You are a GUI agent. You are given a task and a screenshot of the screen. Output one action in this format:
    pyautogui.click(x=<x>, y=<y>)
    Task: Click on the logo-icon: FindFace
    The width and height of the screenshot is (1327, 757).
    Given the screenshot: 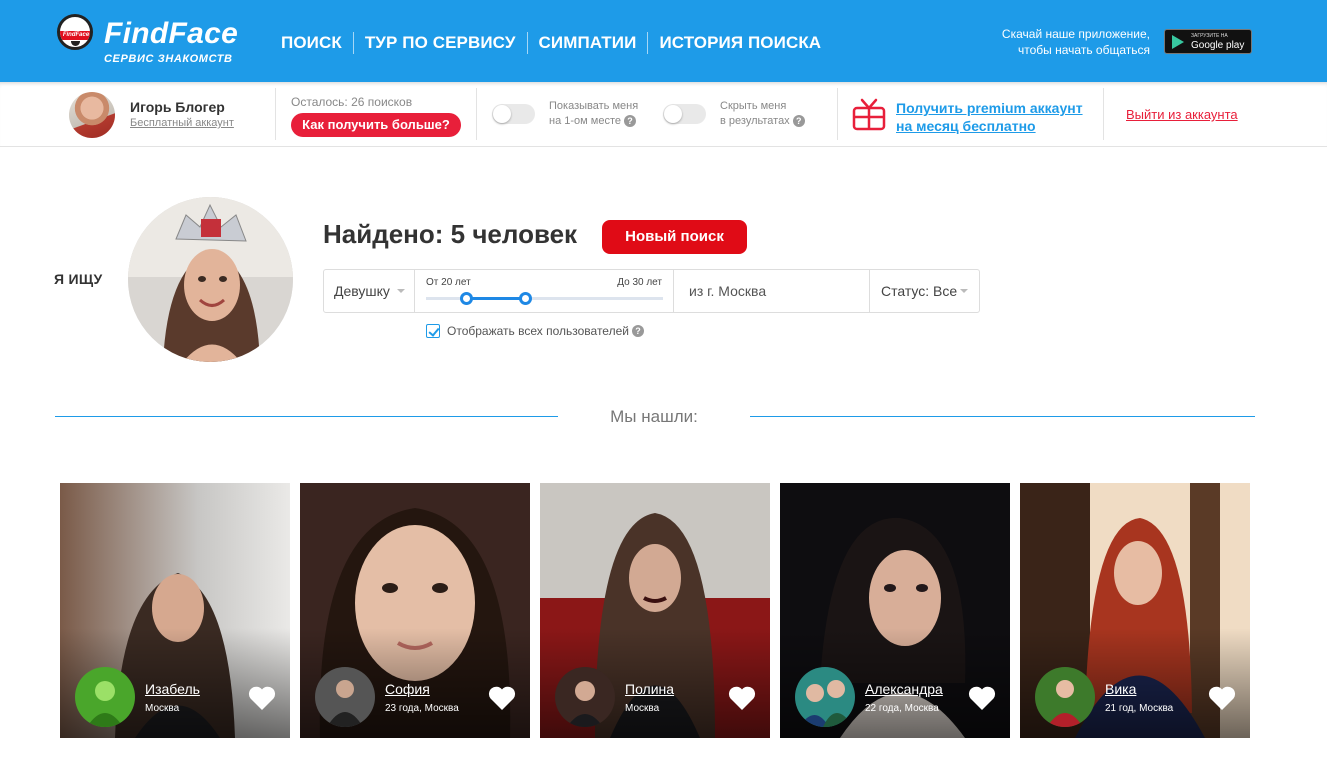 What is the action you would take?
    pyautogui.click(x=75, y=32)
    